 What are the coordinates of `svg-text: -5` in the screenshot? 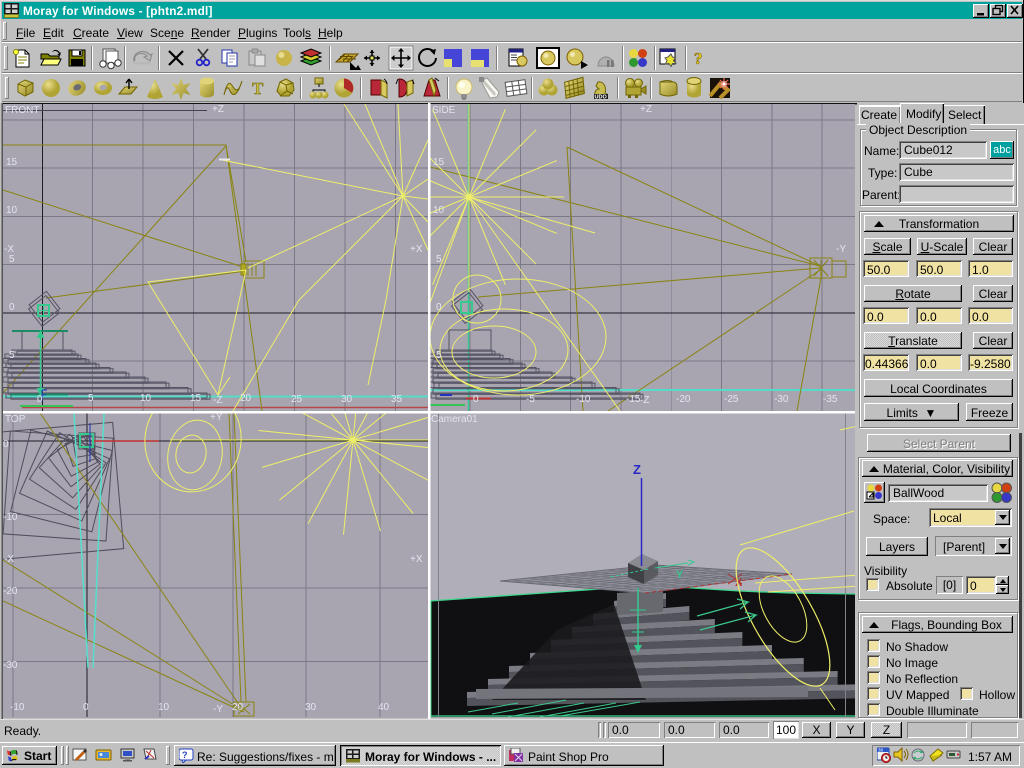 It's located at (530, 399).